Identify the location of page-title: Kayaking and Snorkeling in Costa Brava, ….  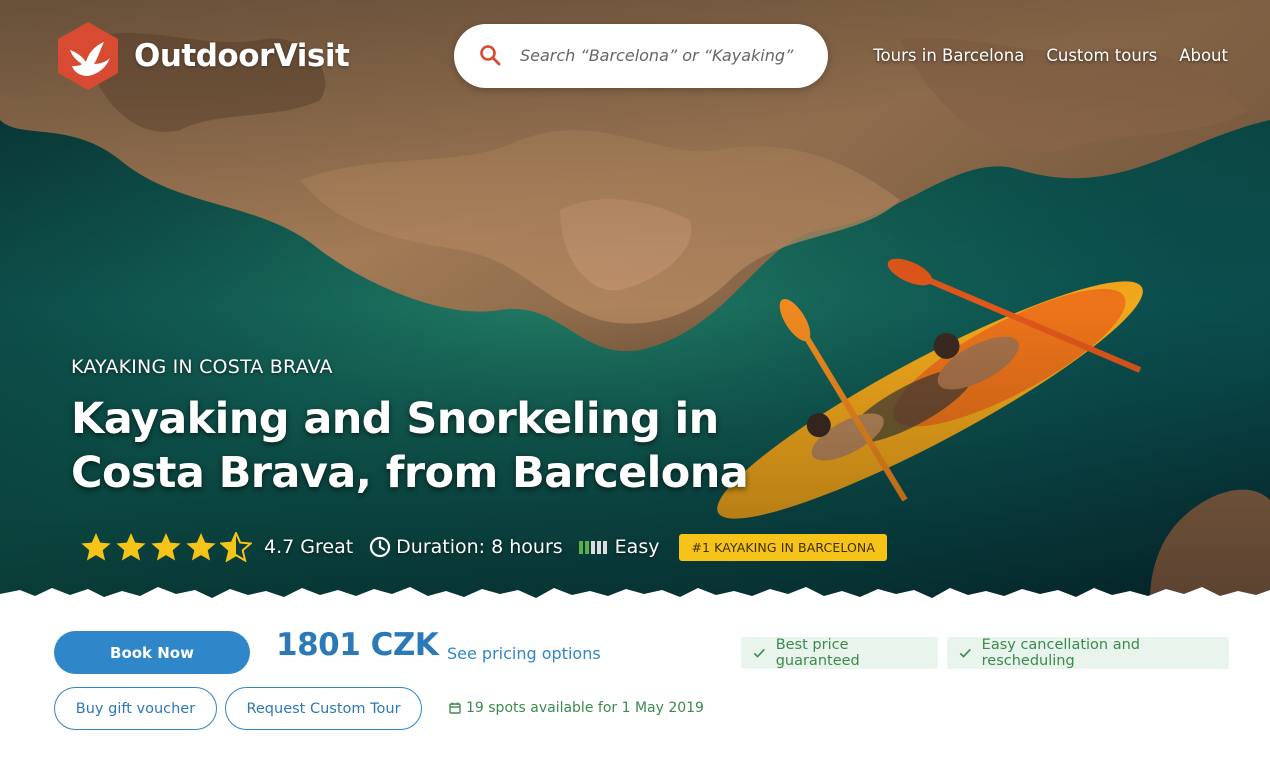
(410, 446).